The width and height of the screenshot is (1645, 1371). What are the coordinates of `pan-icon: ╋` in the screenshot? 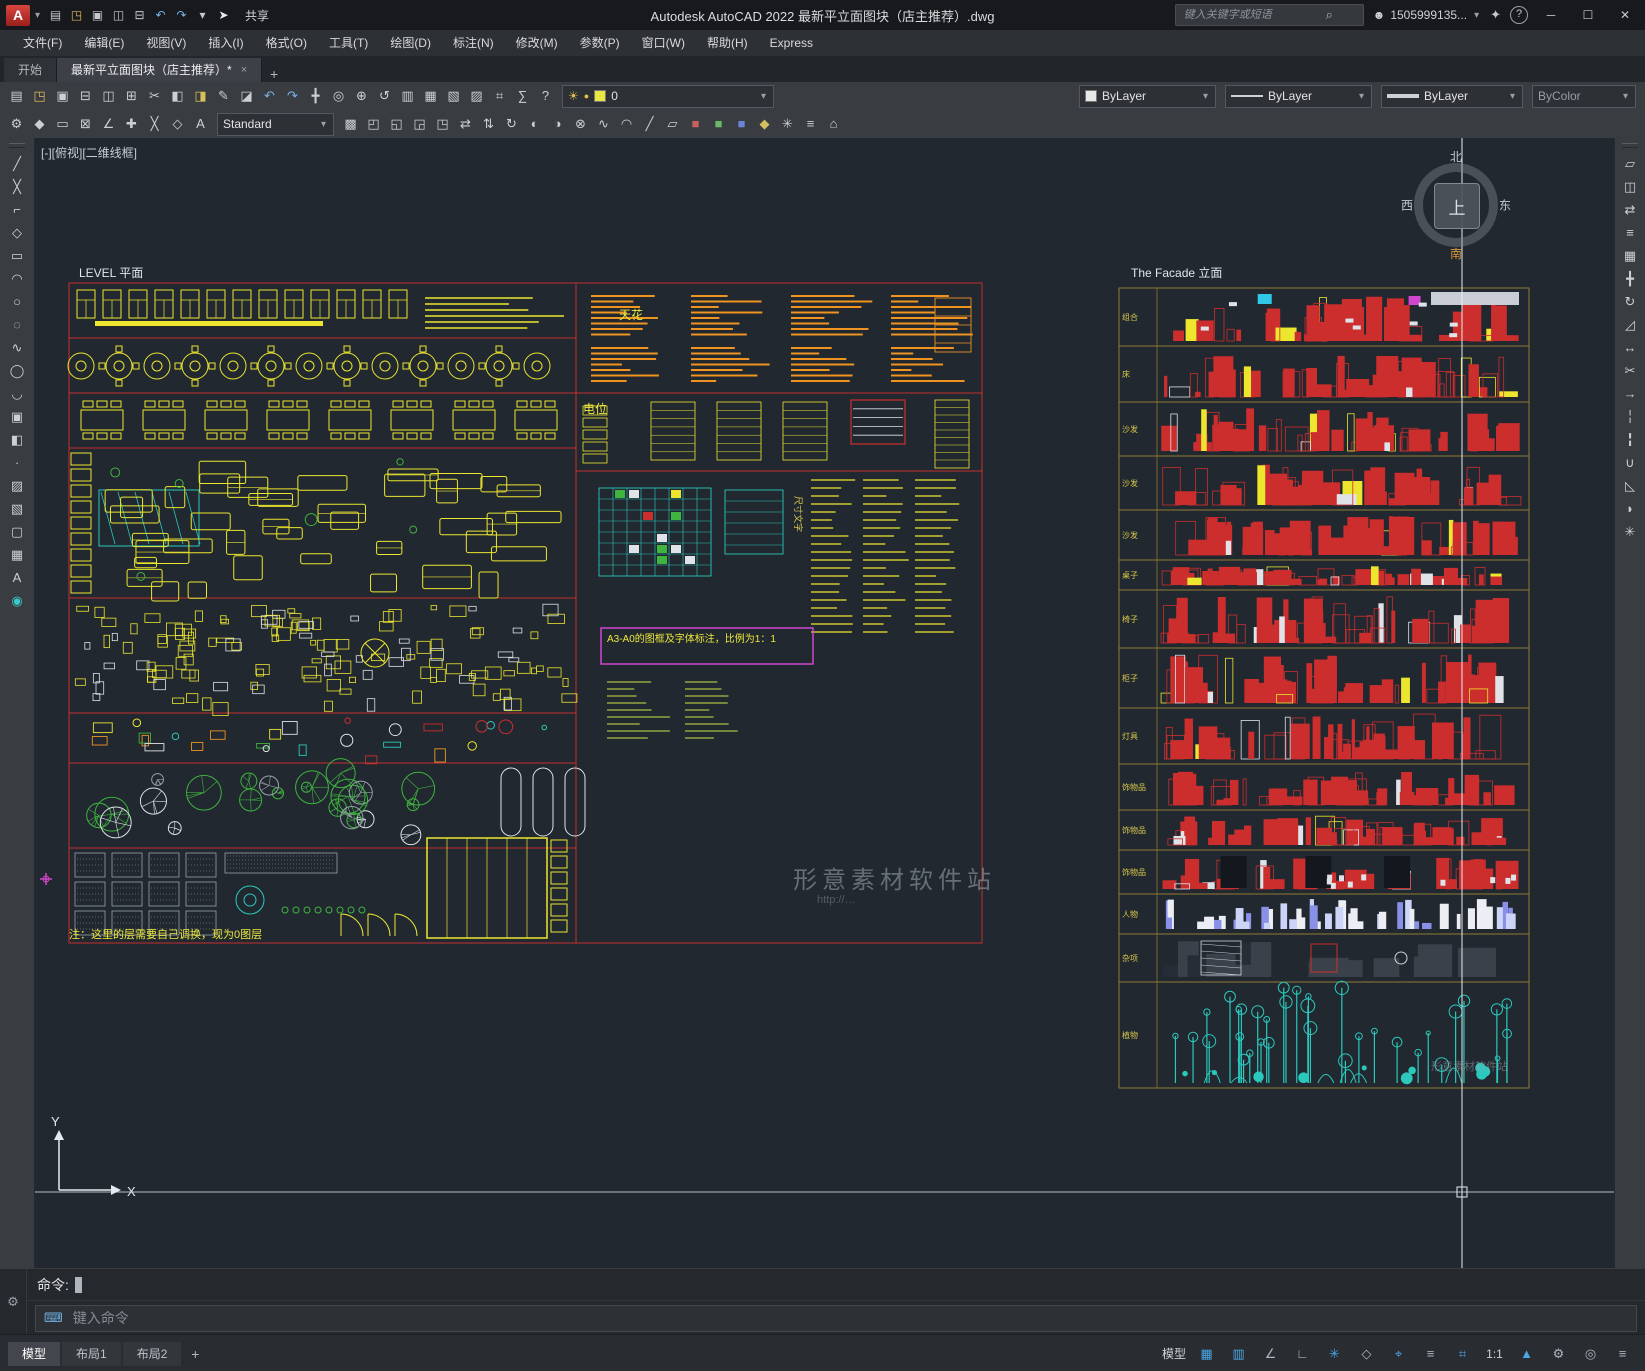 It's located at (315, 96).